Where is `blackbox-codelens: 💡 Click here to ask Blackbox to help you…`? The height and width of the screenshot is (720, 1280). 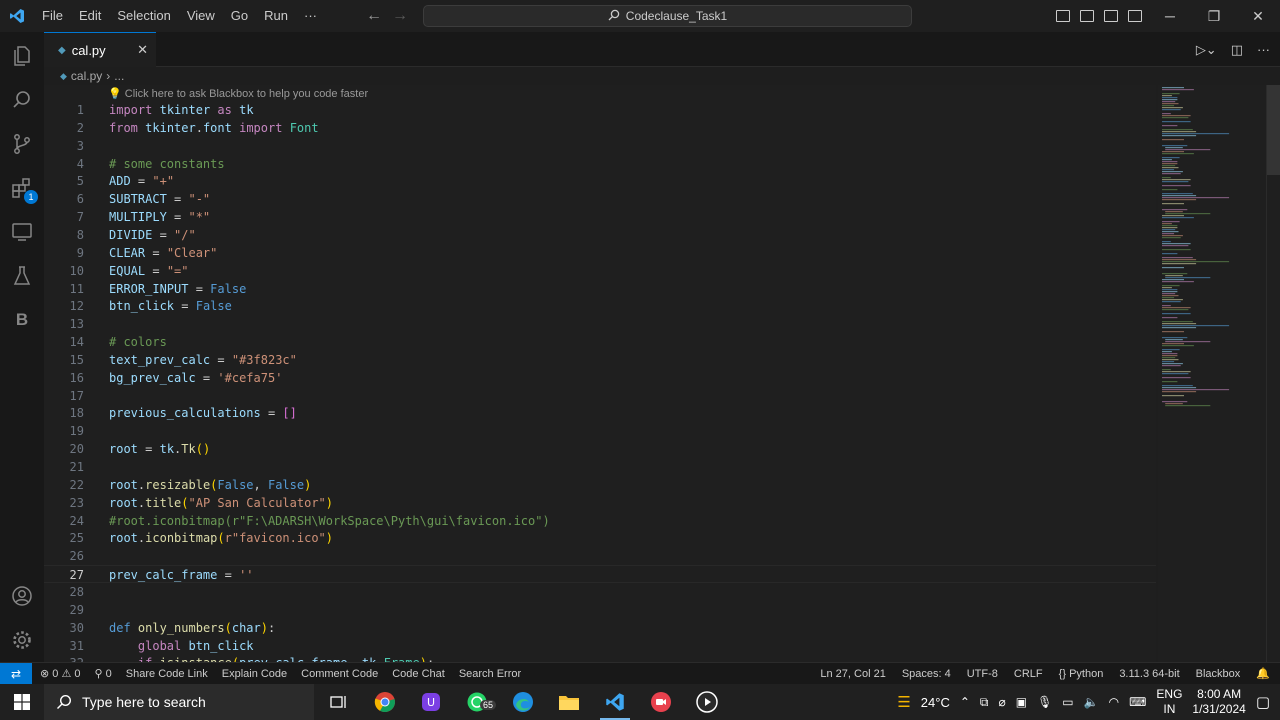
blackbox-codelens: 💡 Click here to ask Blackbox to help you… is located at coordinates (238, 93).